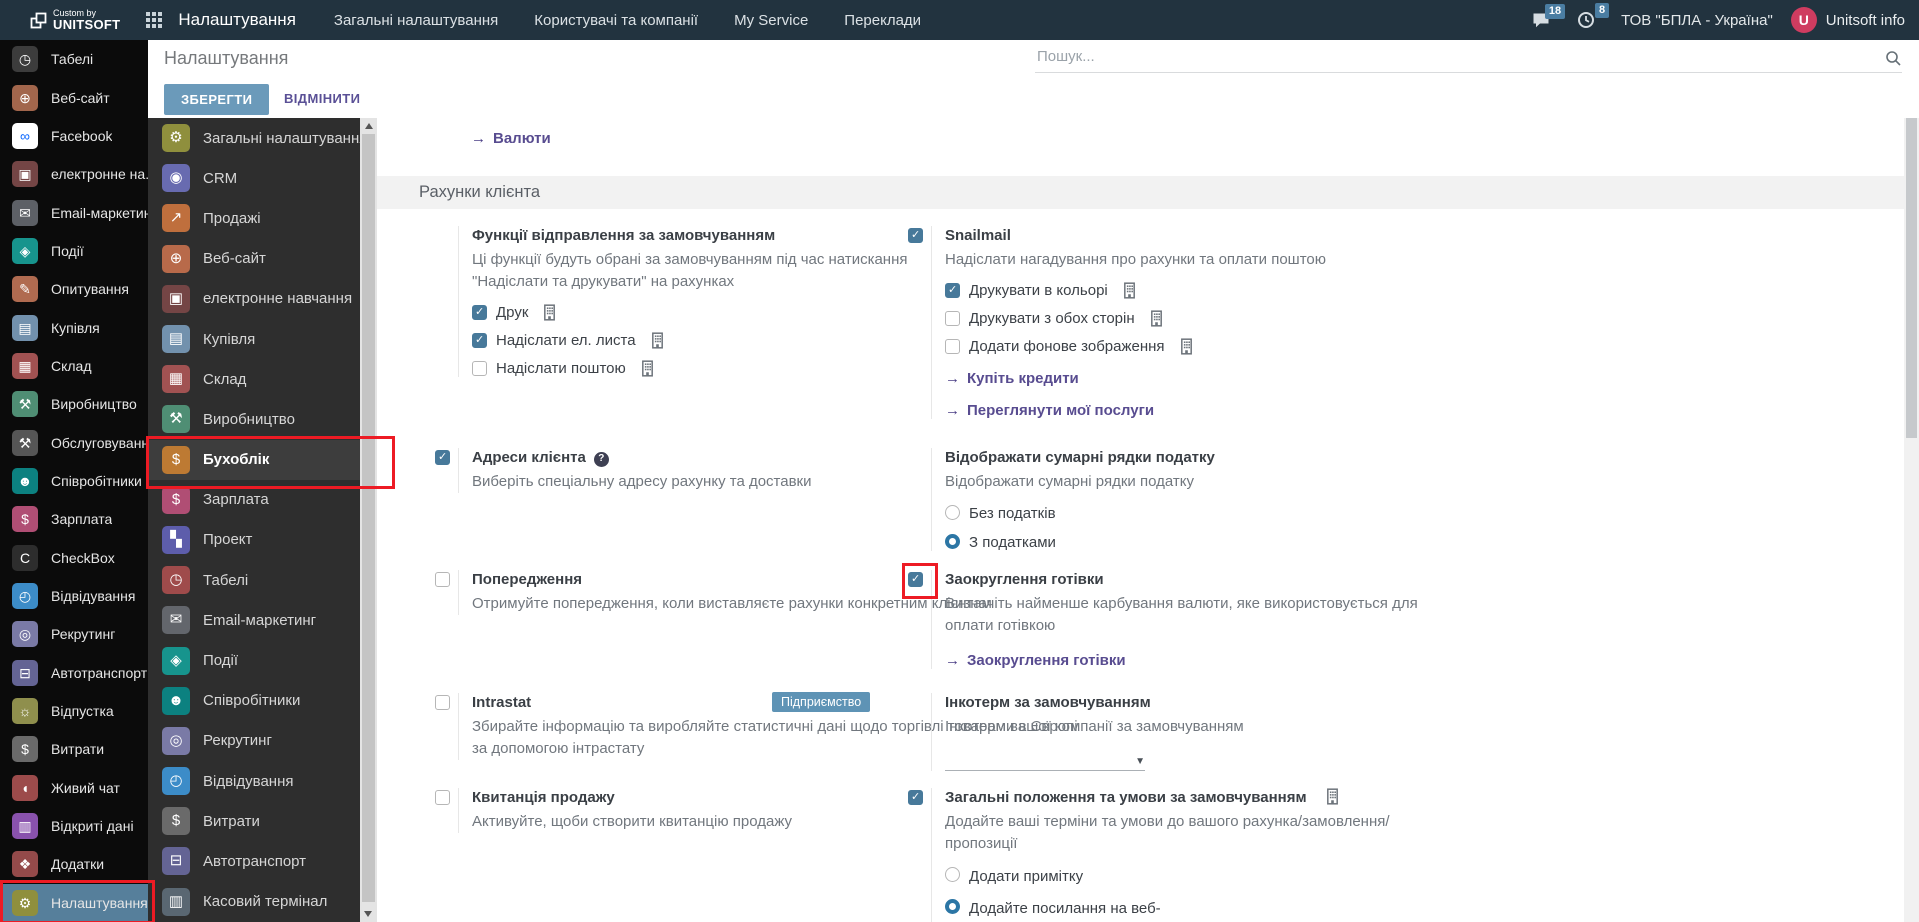  Describe the element at coordinates (25, 59) in the screenshot. I see `timesheets-icon: ◷` at that location.